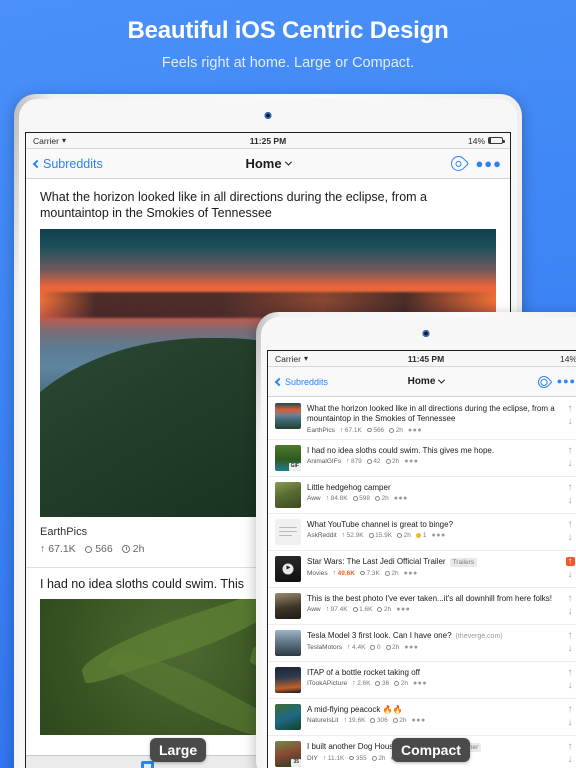  What do you see at coordinates (431, 488) in the screenshot?
I see `row-title: Little hedgehog camper` at bounding box center [431, 488].